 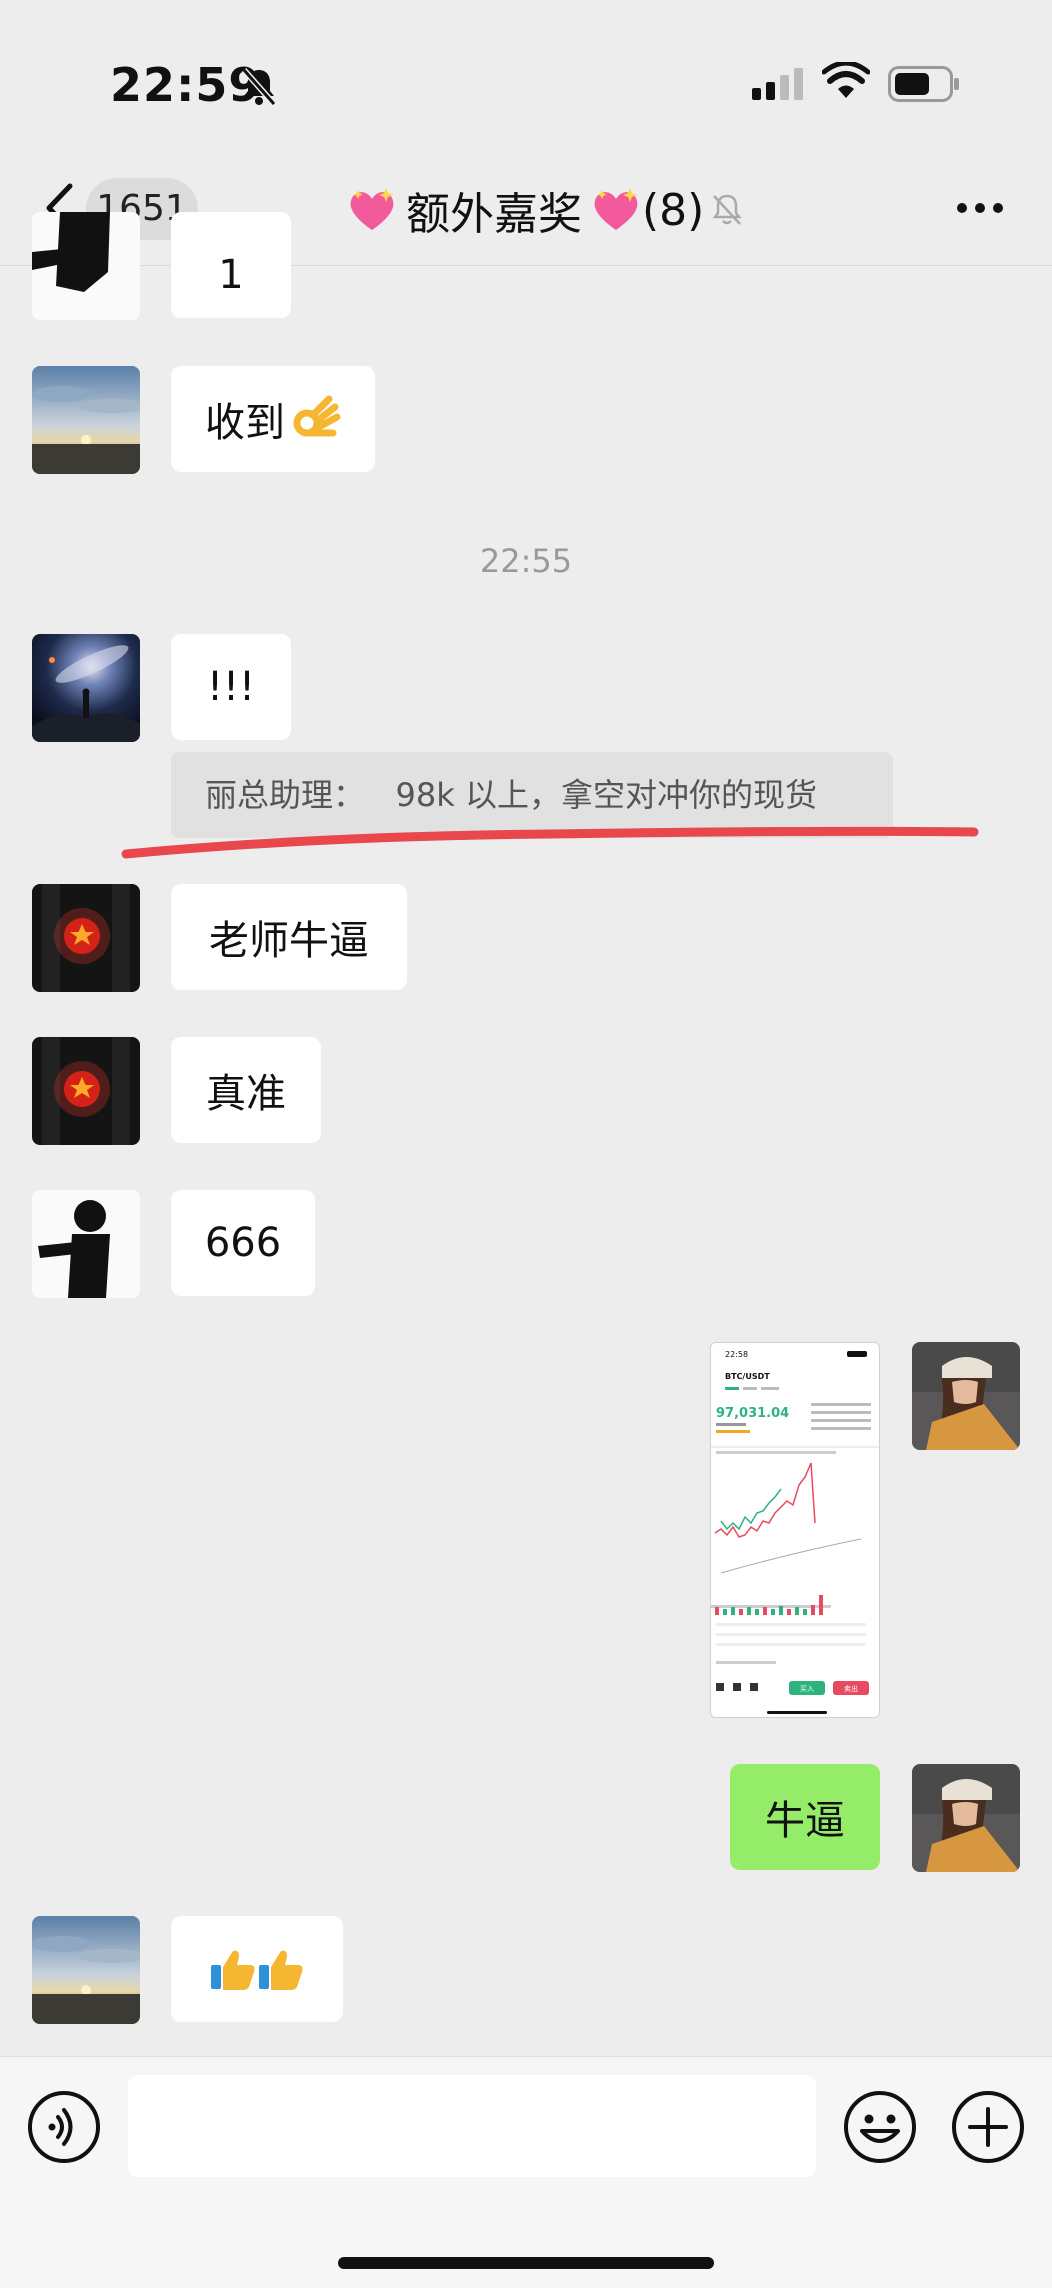 I want to click on plus-icon, so click(x=988, y=2127).